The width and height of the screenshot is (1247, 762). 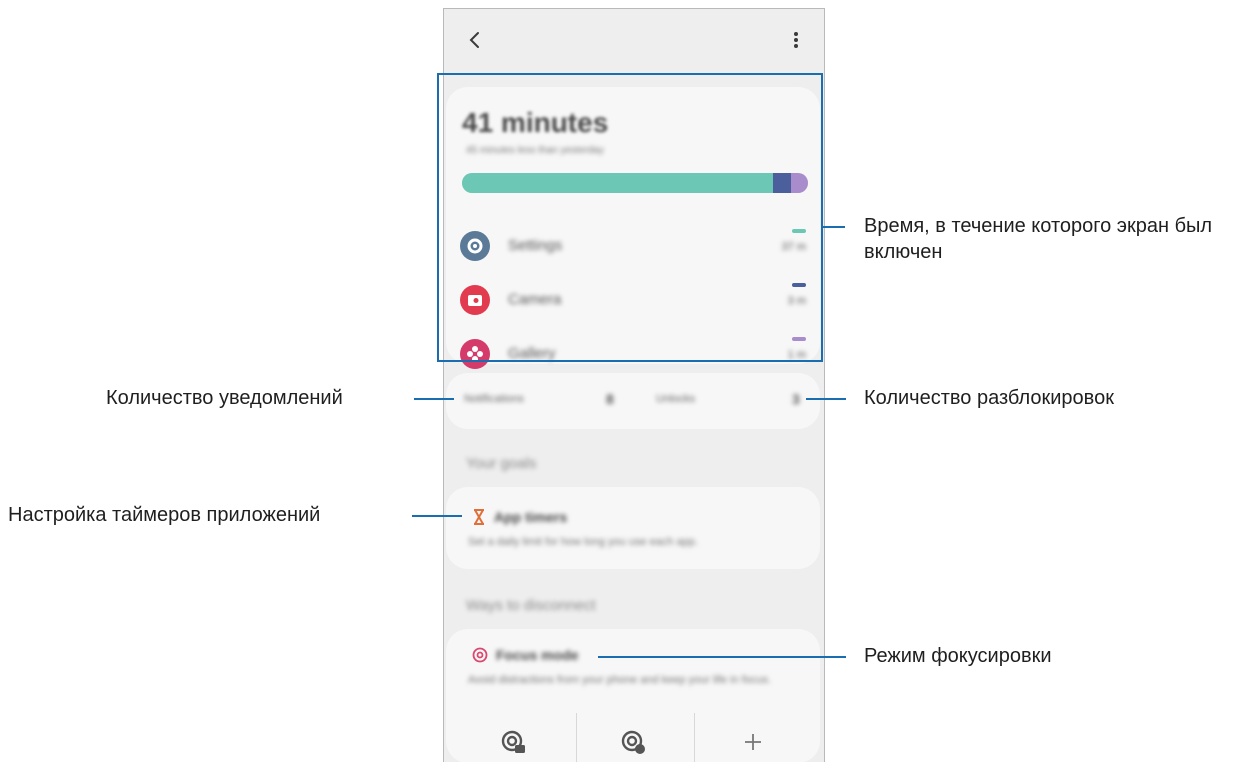 I want to click on notifications-label: Notifications, so click(x=494, y=399).